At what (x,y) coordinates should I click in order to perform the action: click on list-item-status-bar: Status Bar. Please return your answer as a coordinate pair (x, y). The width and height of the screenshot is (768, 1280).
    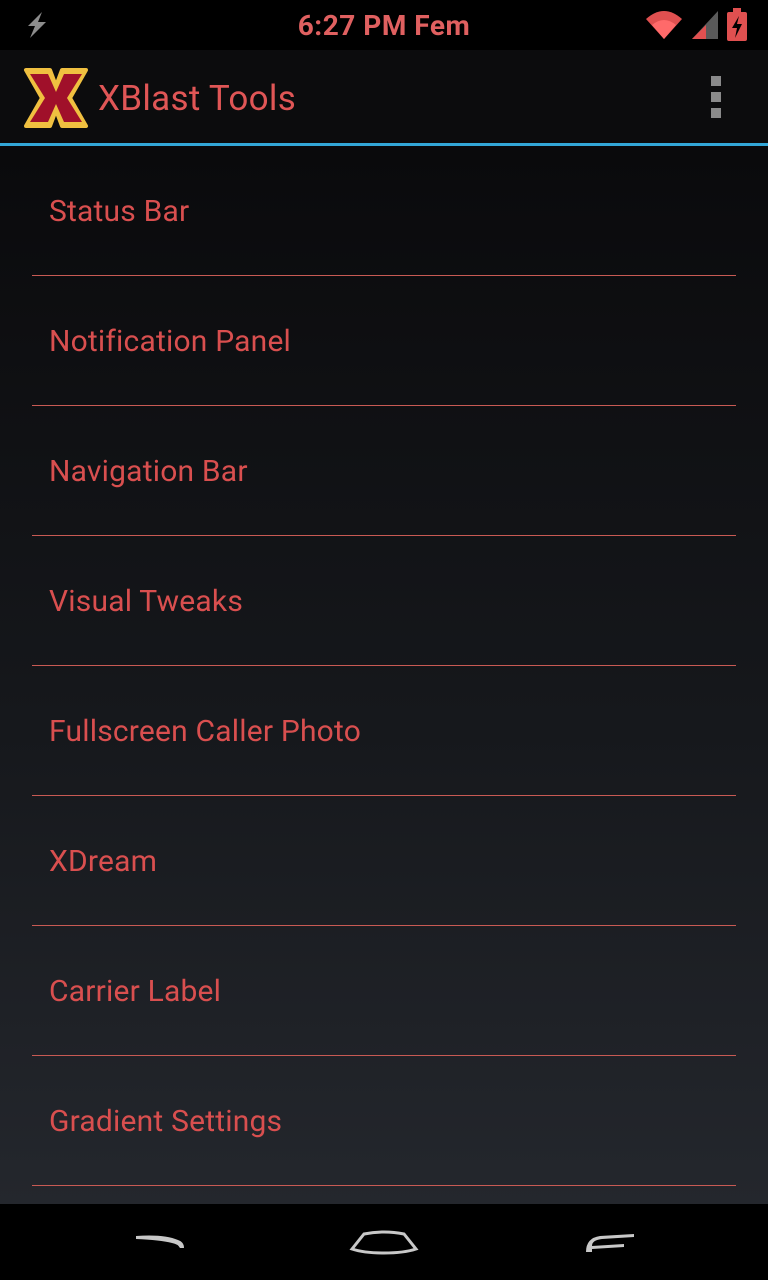
    Looking at the image, I should click on (384, 211).